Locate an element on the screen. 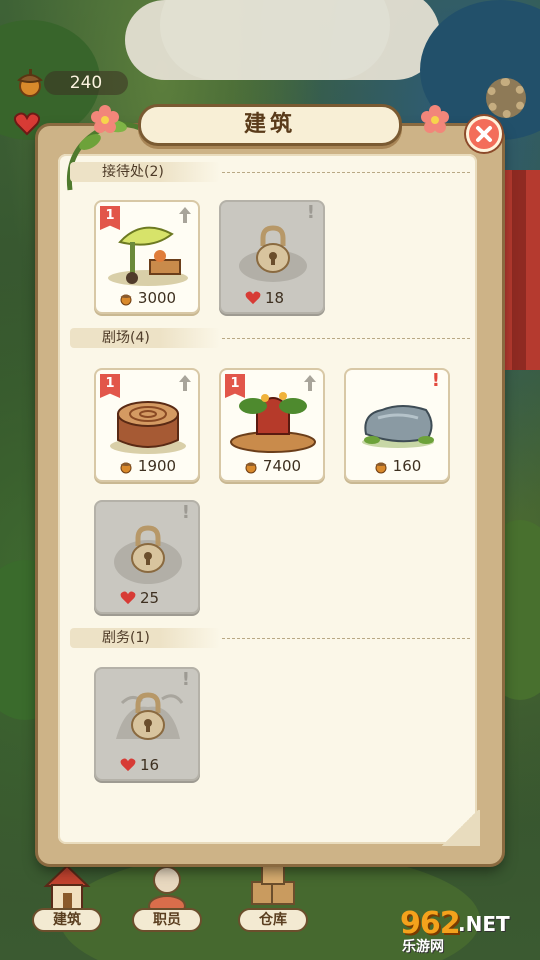  page-curl-decoration is located at coordinates (460, 828).